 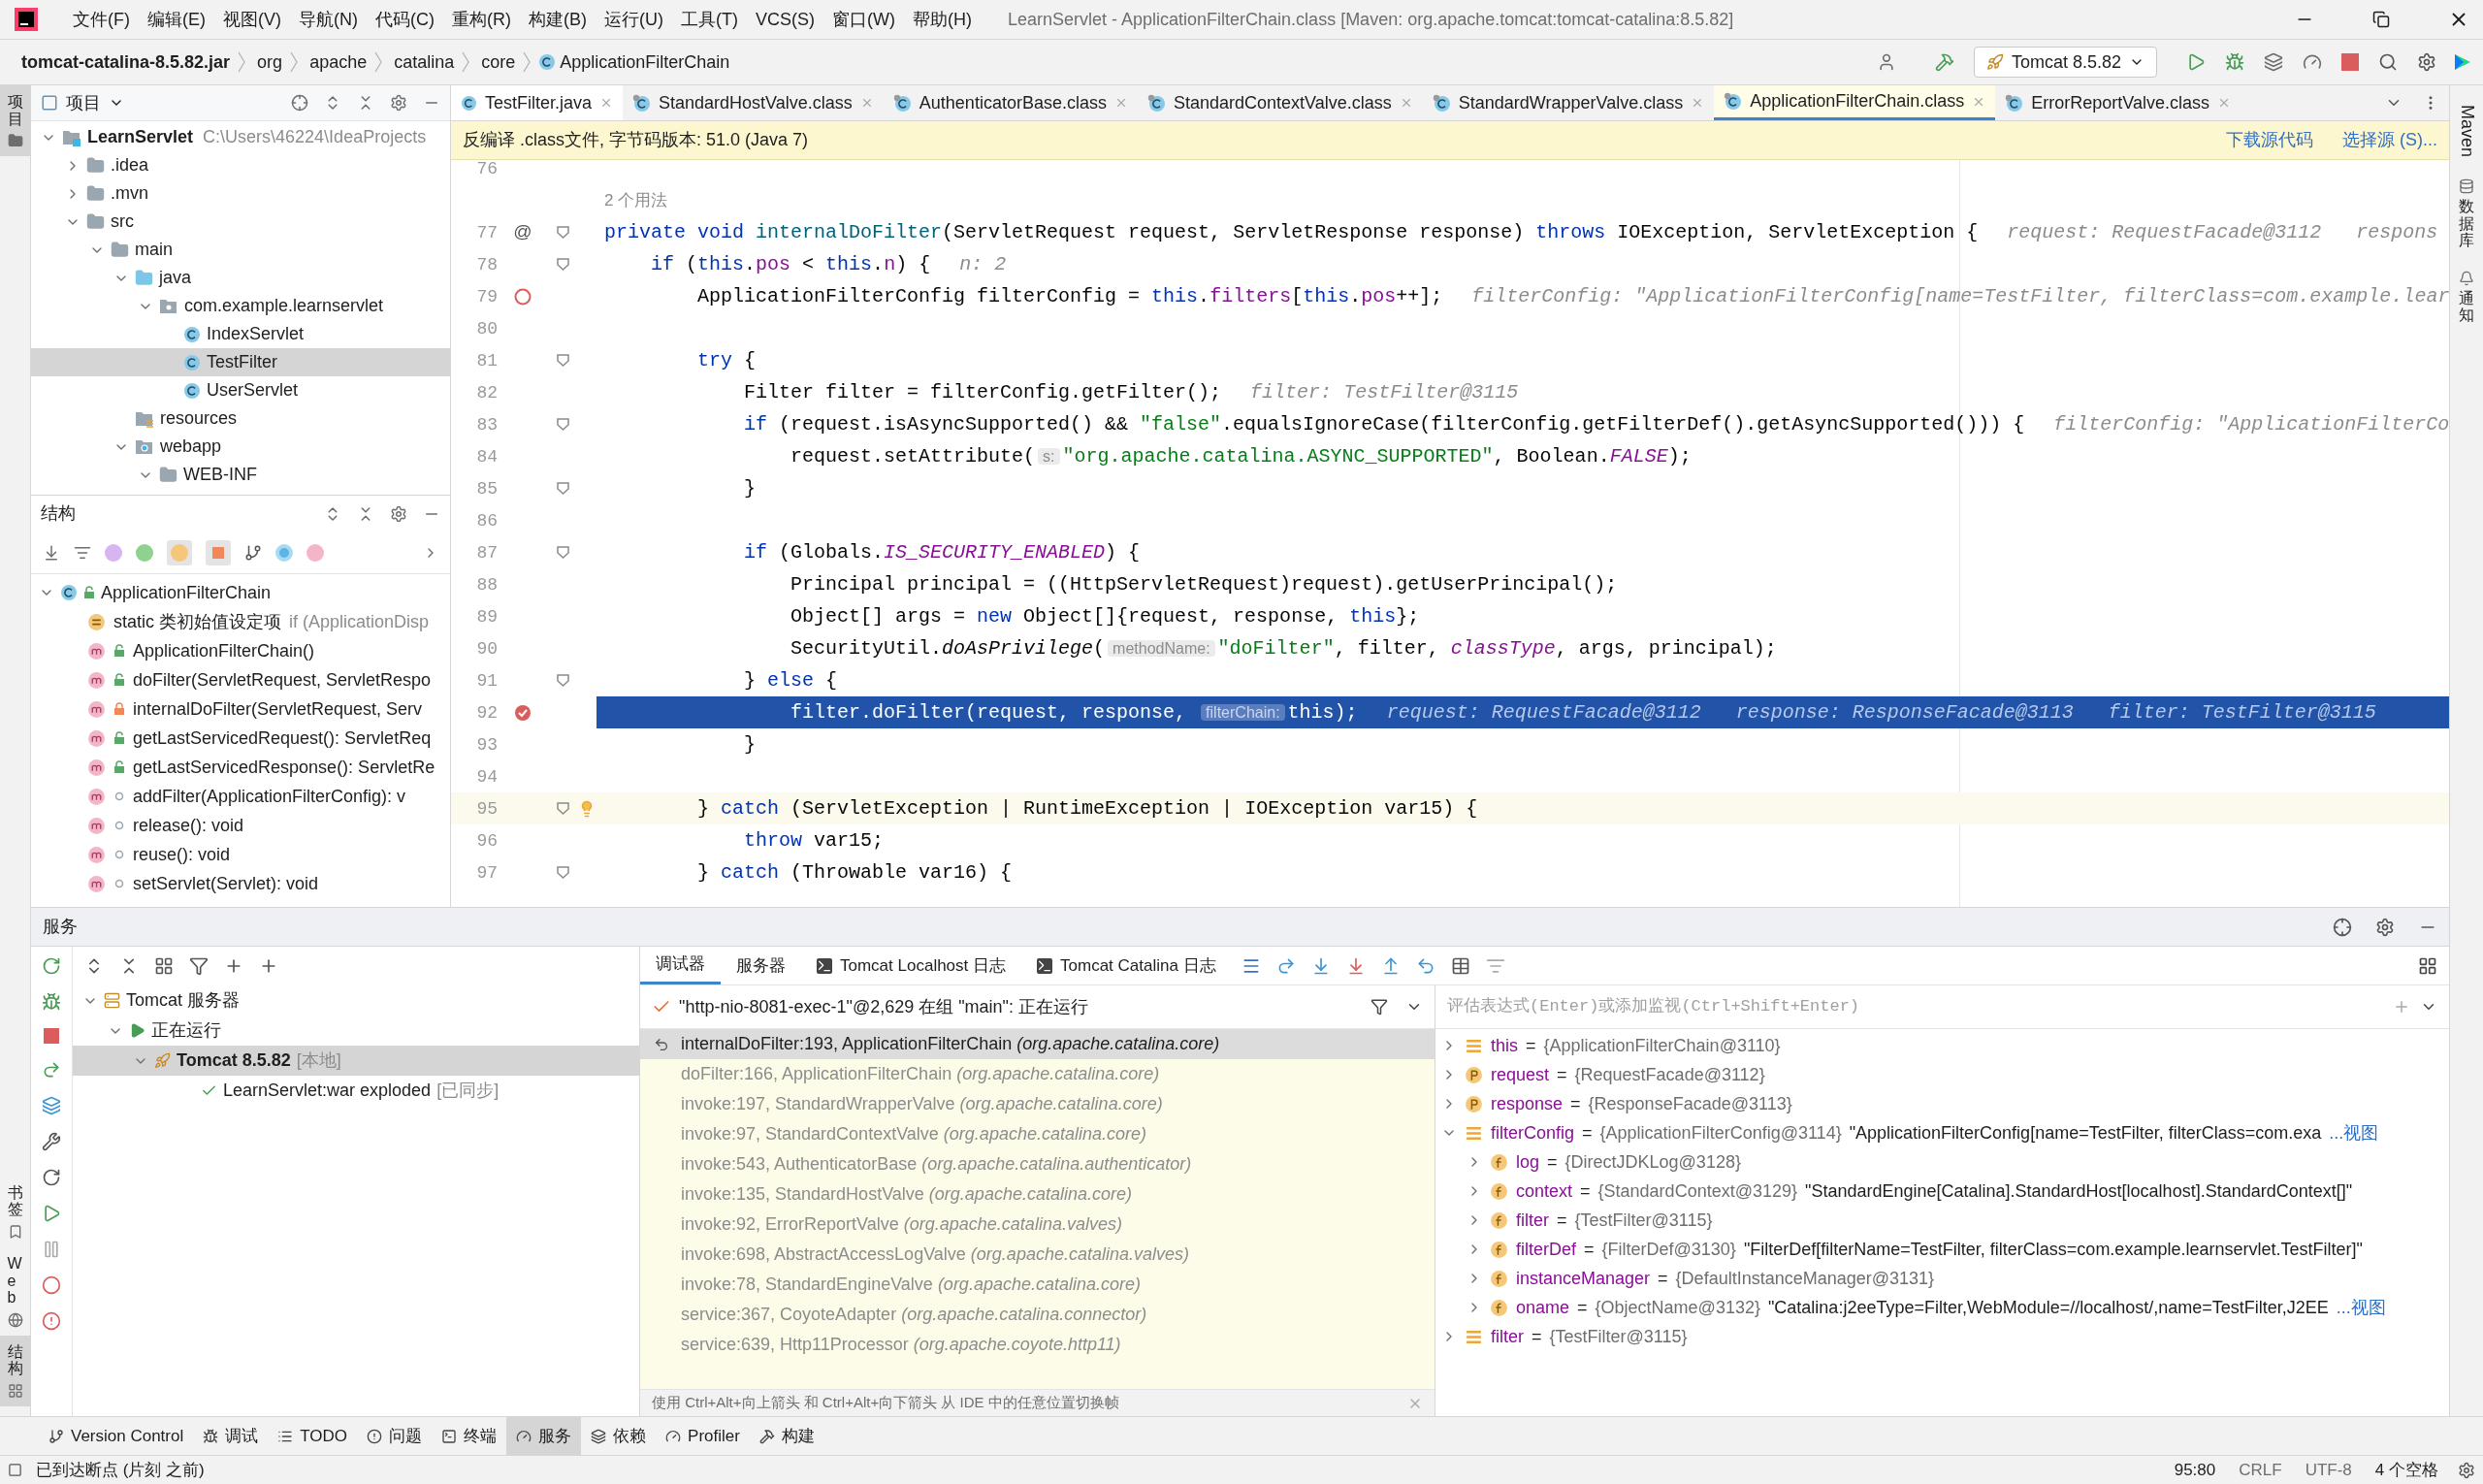 What do you see at coordinates (241, 390) in the screenshot?
I see `tree-item: UserServlet` at bounding box center [241, 390].